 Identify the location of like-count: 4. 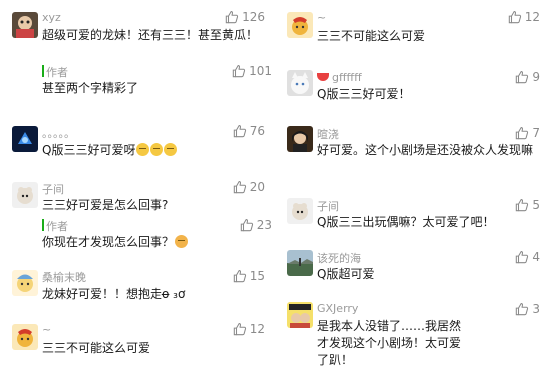
(536, 257).